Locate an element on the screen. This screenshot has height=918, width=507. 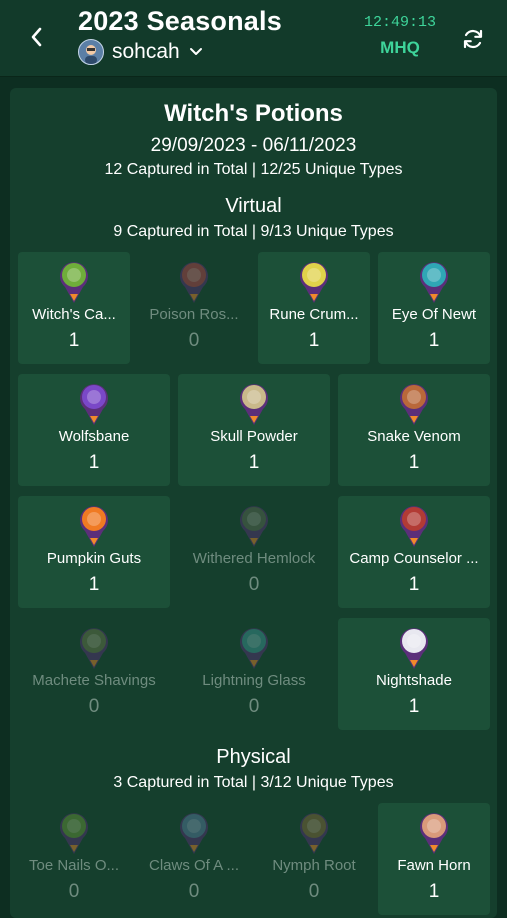
virtual-item-tile: Poison Ros... 0 is located at coordinates (194, 308).